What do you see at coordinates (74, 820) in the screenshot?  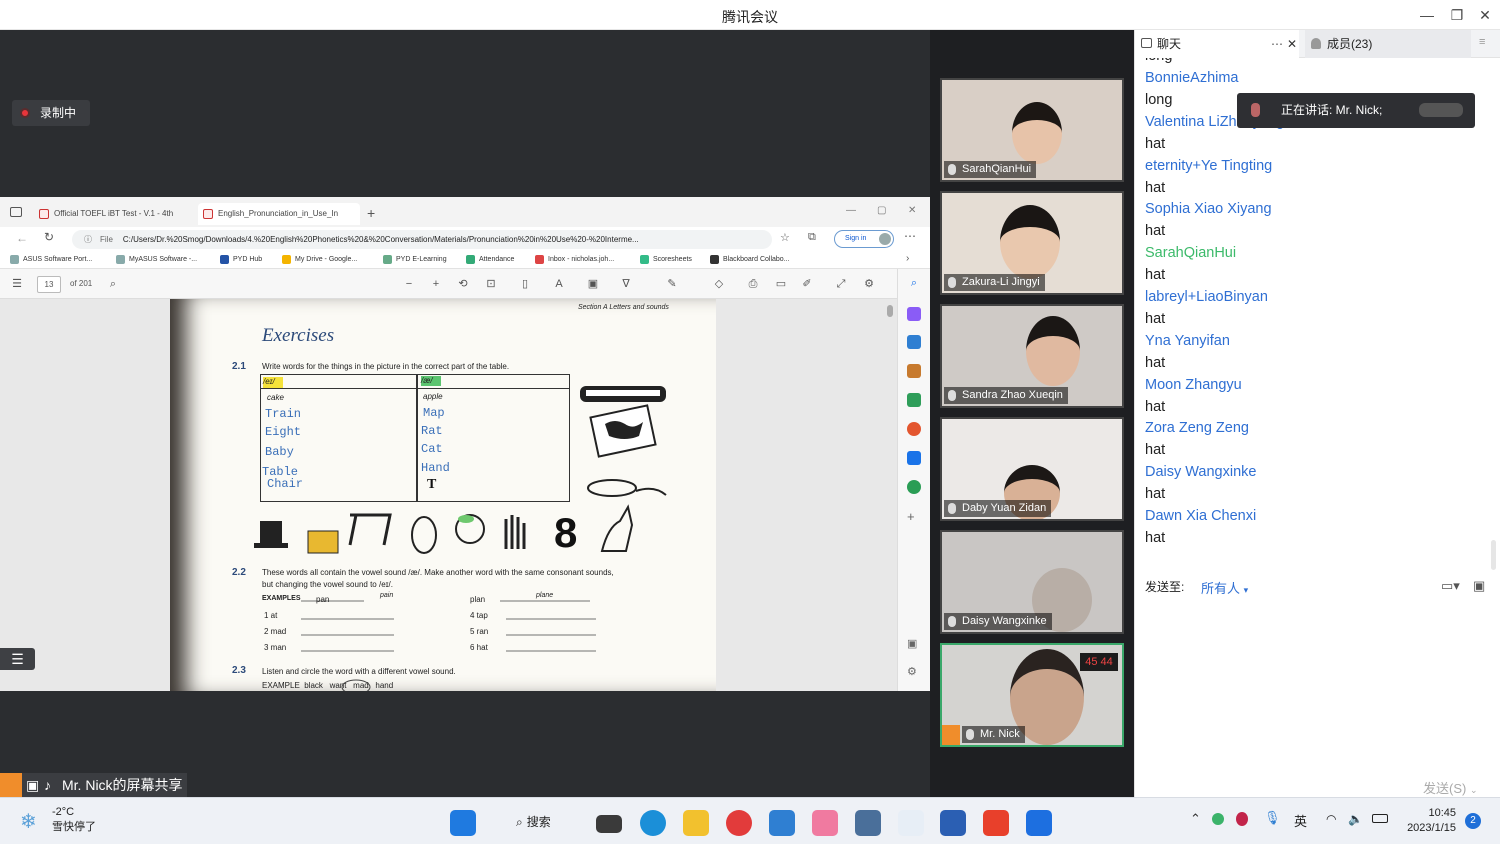 I see `weather-widget: -2°C 雪快停了` at bounding box center [74, 820].